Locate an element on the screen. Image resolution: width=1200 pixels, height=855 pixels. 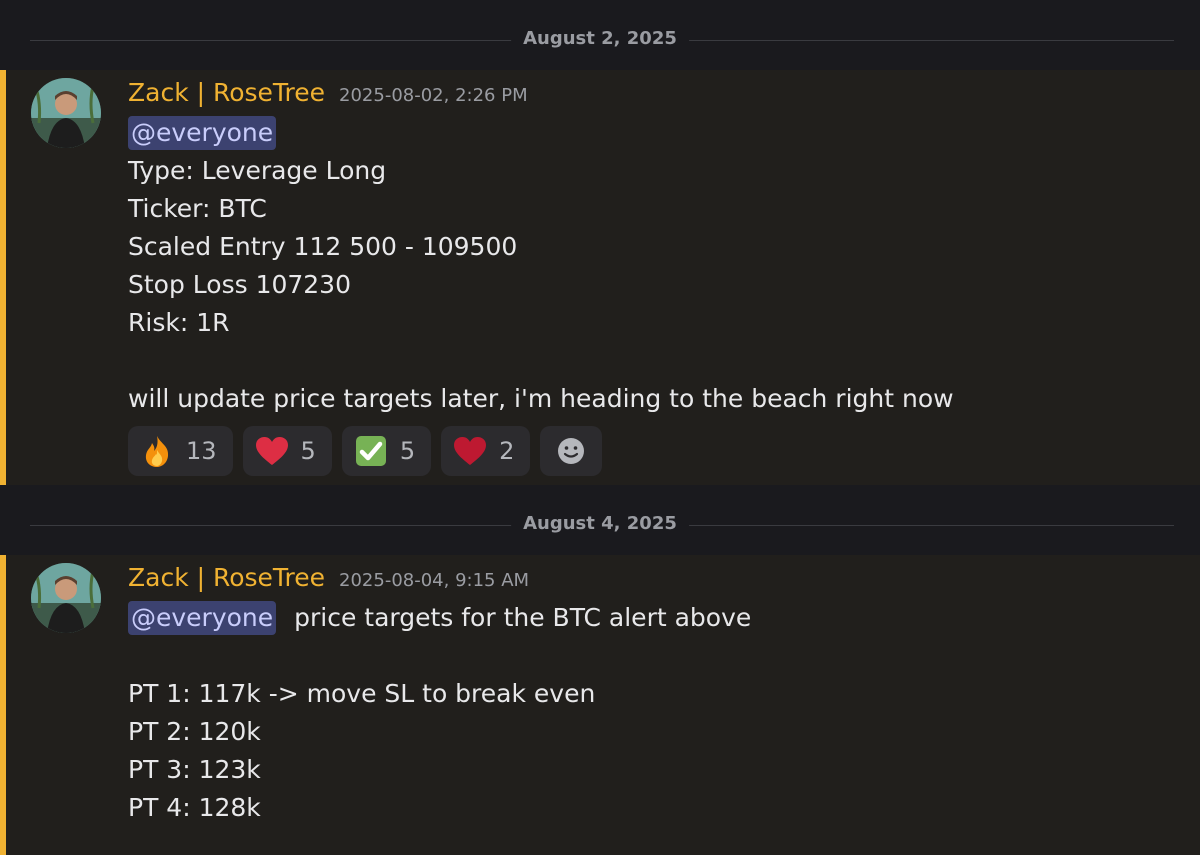
message-header: Zack | RoseTree 2025-08-02, 2:26 PM is located at coordinates (654, 96).